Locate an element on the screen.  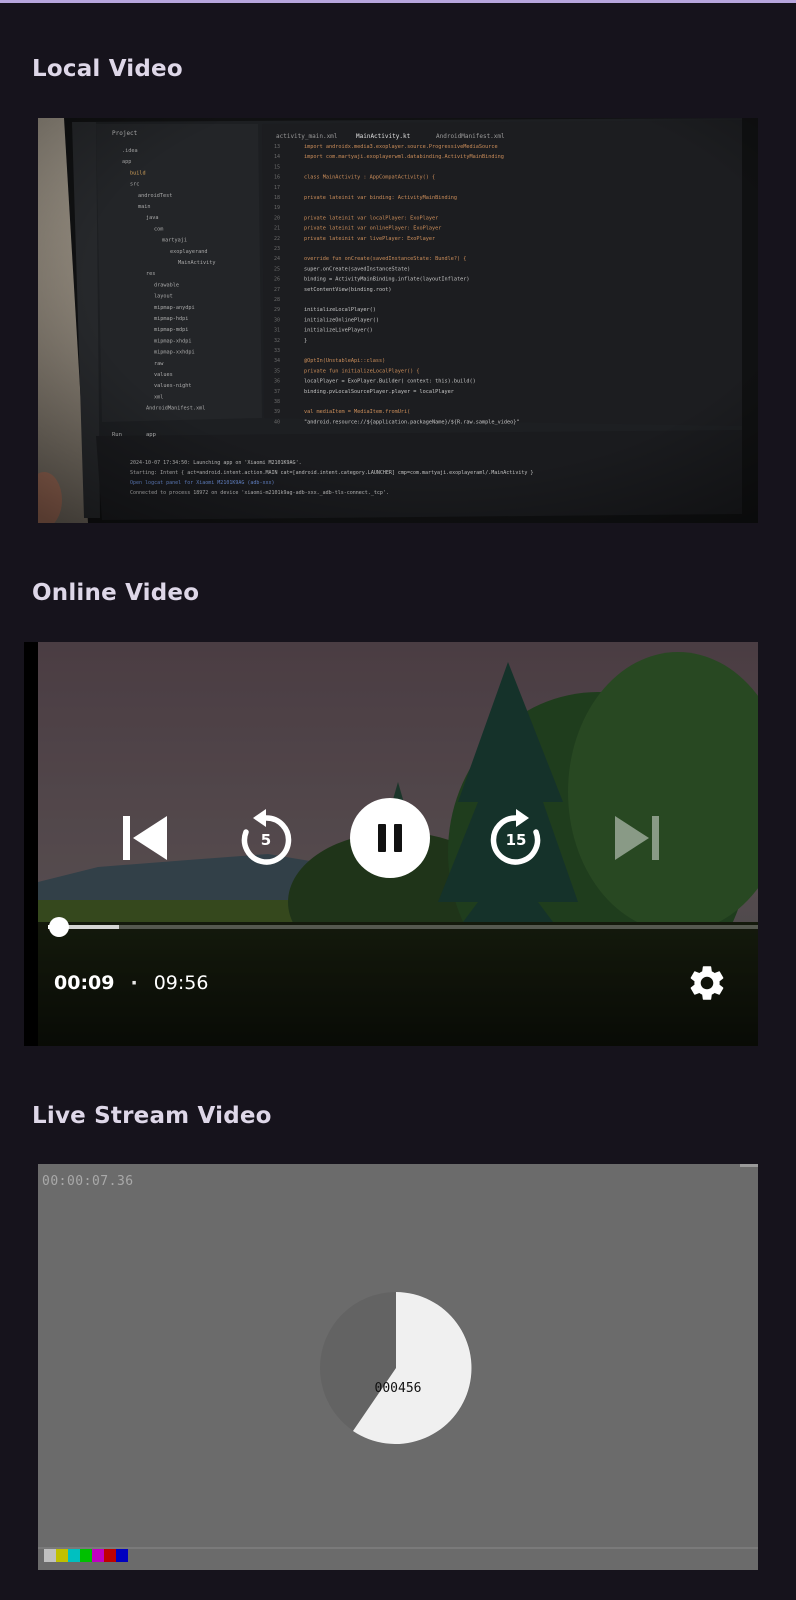
forward-15-button: 15 is located at coordinates (516, 838).